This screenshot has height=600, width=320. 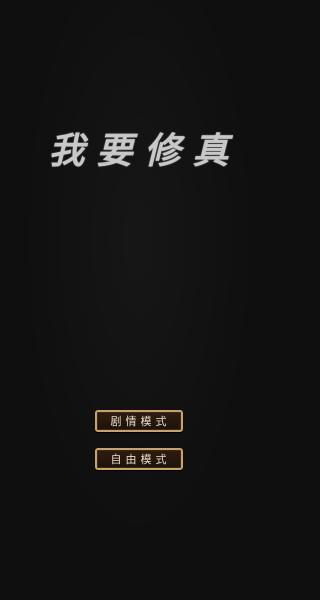 What do you see at coordinates (138, 459) in the screenshot?
I see `free-mode-button: 自由模式` at bounding box center [138, 459].